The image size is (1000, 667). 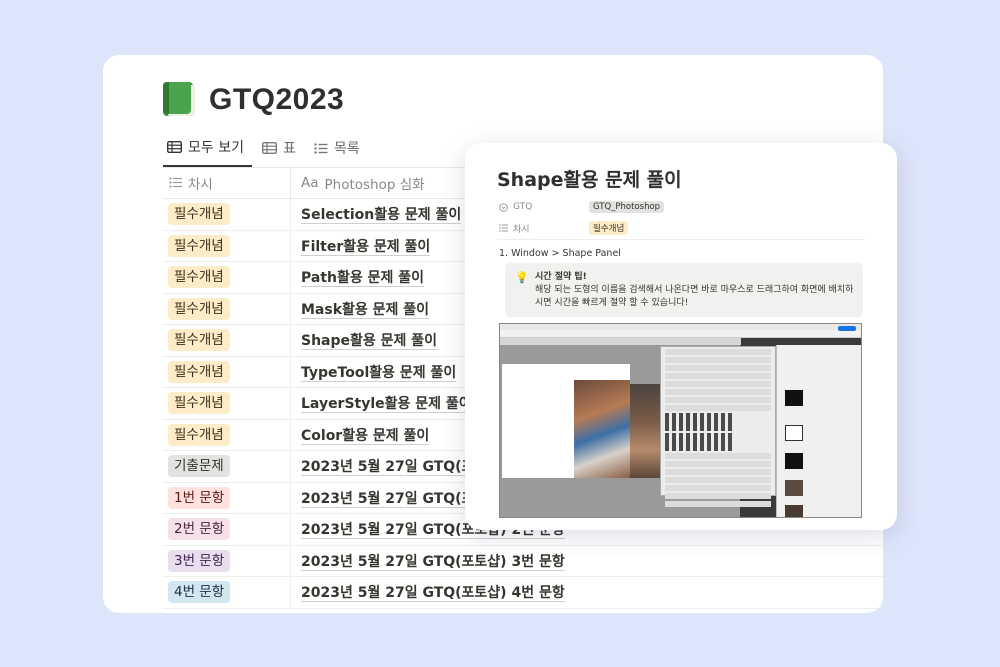 What do you see at coordinates (589, 180) in the screenshot?
I see `detail-title: Shape활용 문제 풀이` at bounding box center [589, 180].